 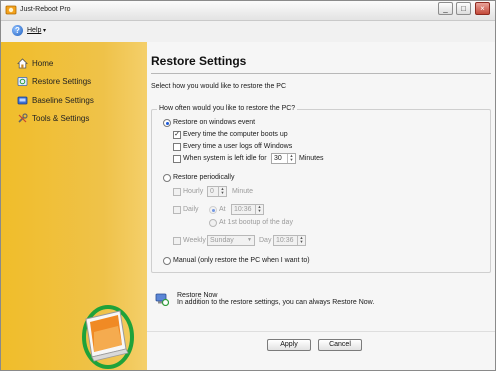 What do you see at coordinates (167, 123) in the screenshot?
I see `restore-on-event-radio` at bounding box center [167, 123].